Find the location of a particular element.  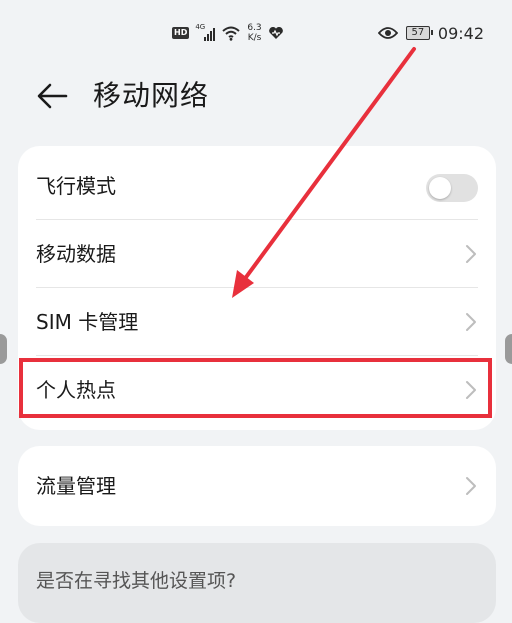

back-arrow-icon is located at coordinates (52, 96).